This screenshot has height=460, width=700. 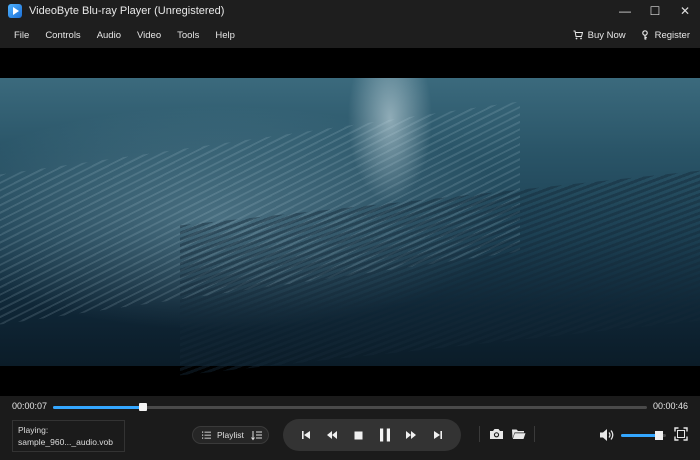 What do you see at coordinates (62, 35) in the screenshot?
I see `menu-controls: Controls` at bounding box center [62, 35].